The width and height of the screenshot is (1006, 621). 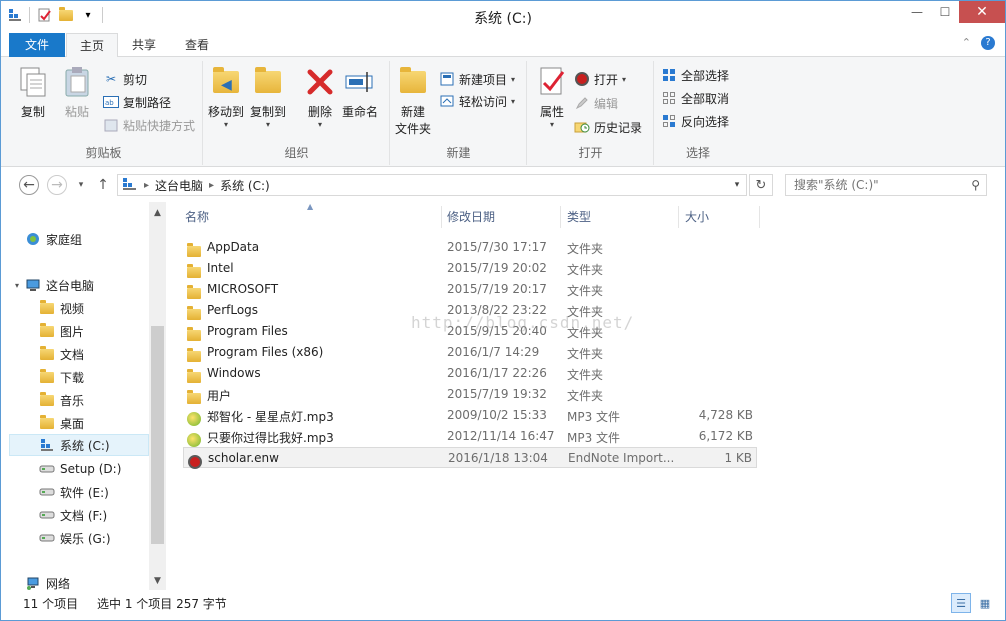 I want to click on cut-button: ✂ 剪切, so click(x=125, y=79).